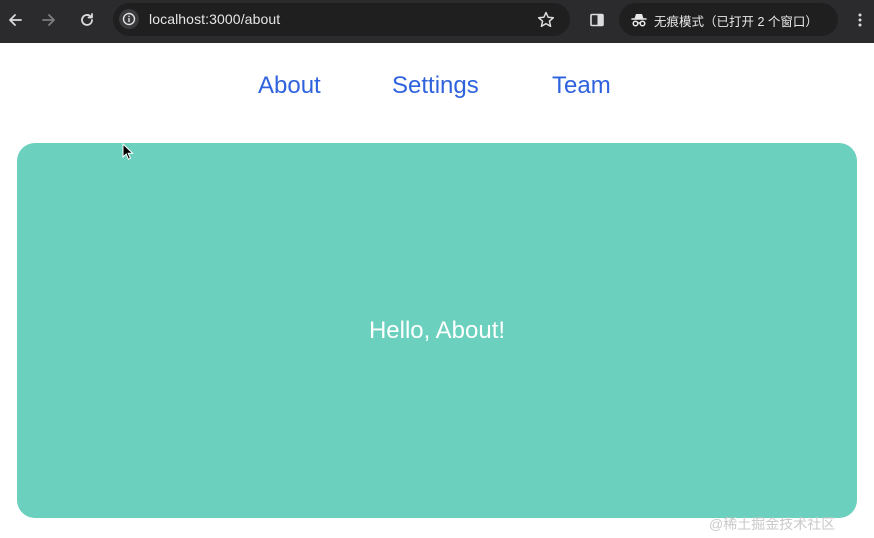 The width and height of the screenshot is (874, 538). I want to click on star-icon, so click(546, 20).